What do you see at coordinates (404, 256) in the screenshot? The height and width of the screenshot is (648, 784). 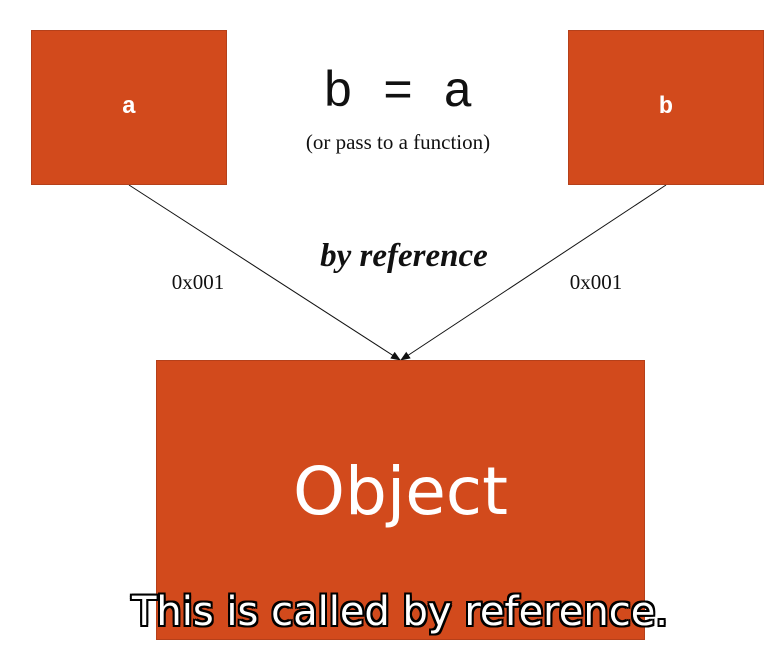 I see `by-reference-label: by reference` at bounding box center [404, 256].